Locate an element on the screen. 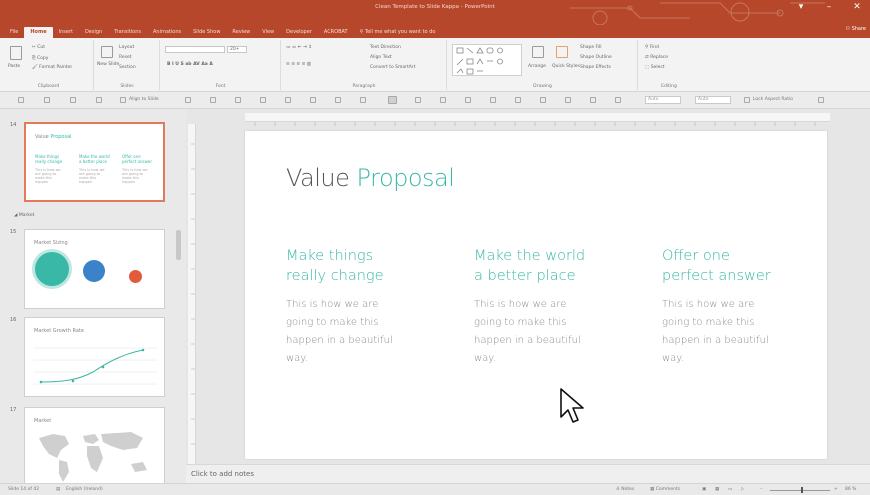 This screenshot has width=870, height=495. group-icon is located at coordinates (338, 100).